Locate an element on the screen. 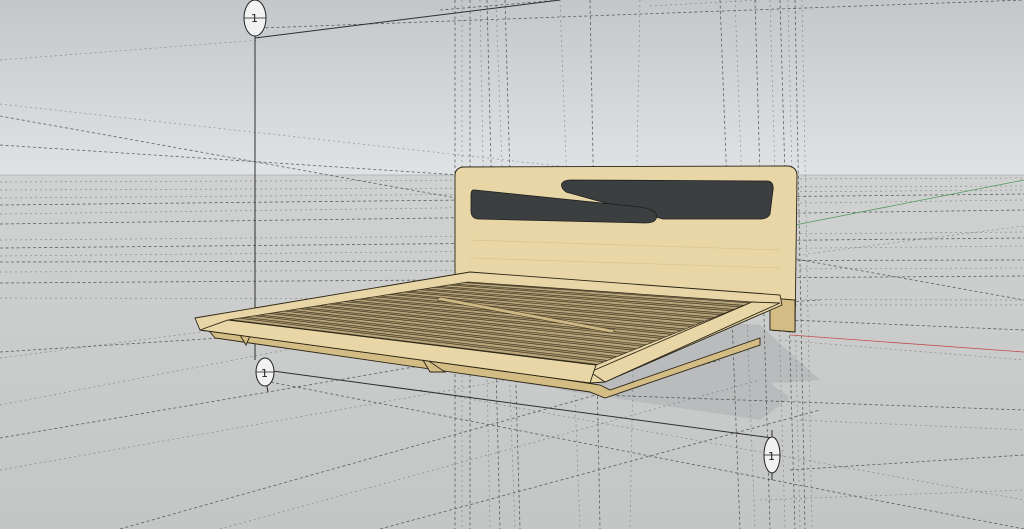 Image resolution: width=1024 pixels, height=529 pixels. grid-marker-left: 1 is located at coordinates (265, 372).